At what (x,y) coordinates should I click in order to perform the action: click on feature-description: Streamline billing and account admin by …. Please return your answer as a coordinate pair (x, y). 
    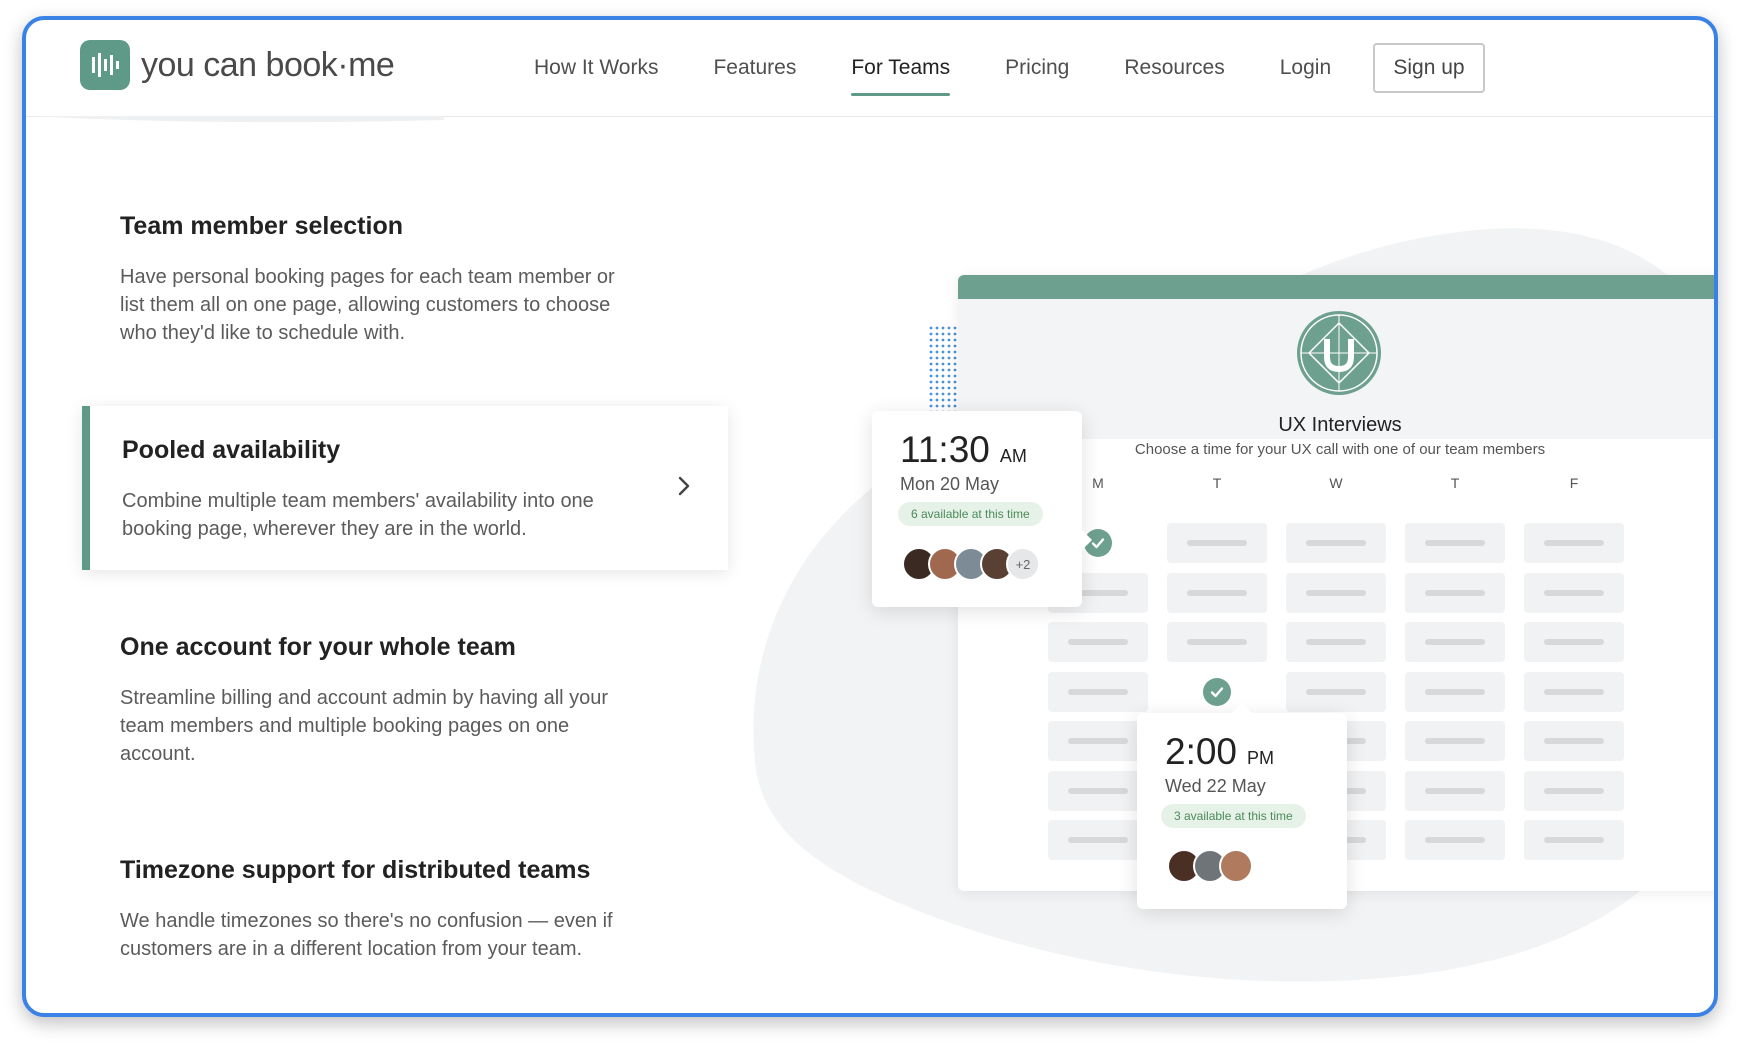
    Looking at the image, I should click on (364, 726).